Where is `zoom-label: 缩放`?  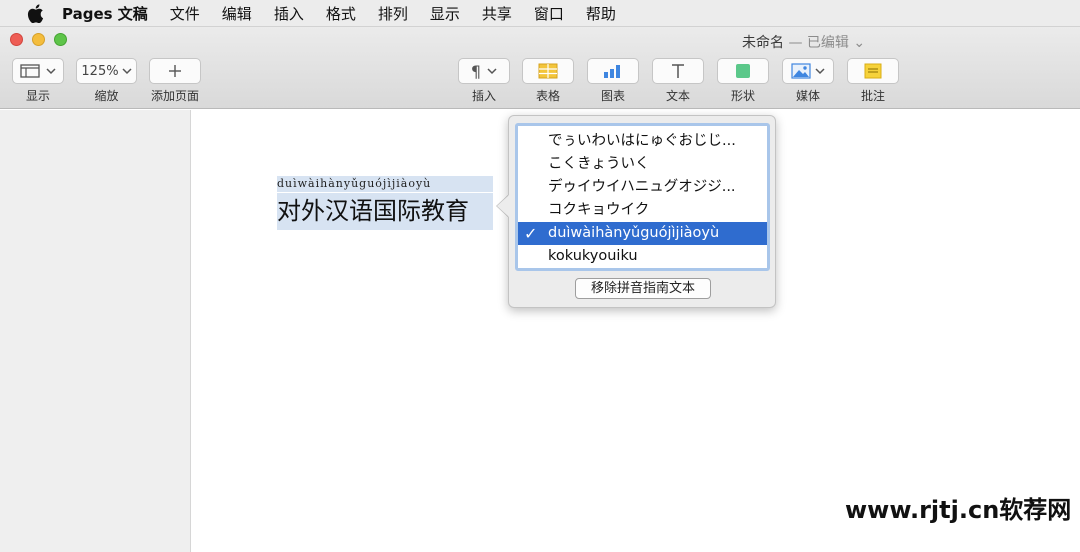 zoom-label: 缩放 is located at coordinates (106, 96).